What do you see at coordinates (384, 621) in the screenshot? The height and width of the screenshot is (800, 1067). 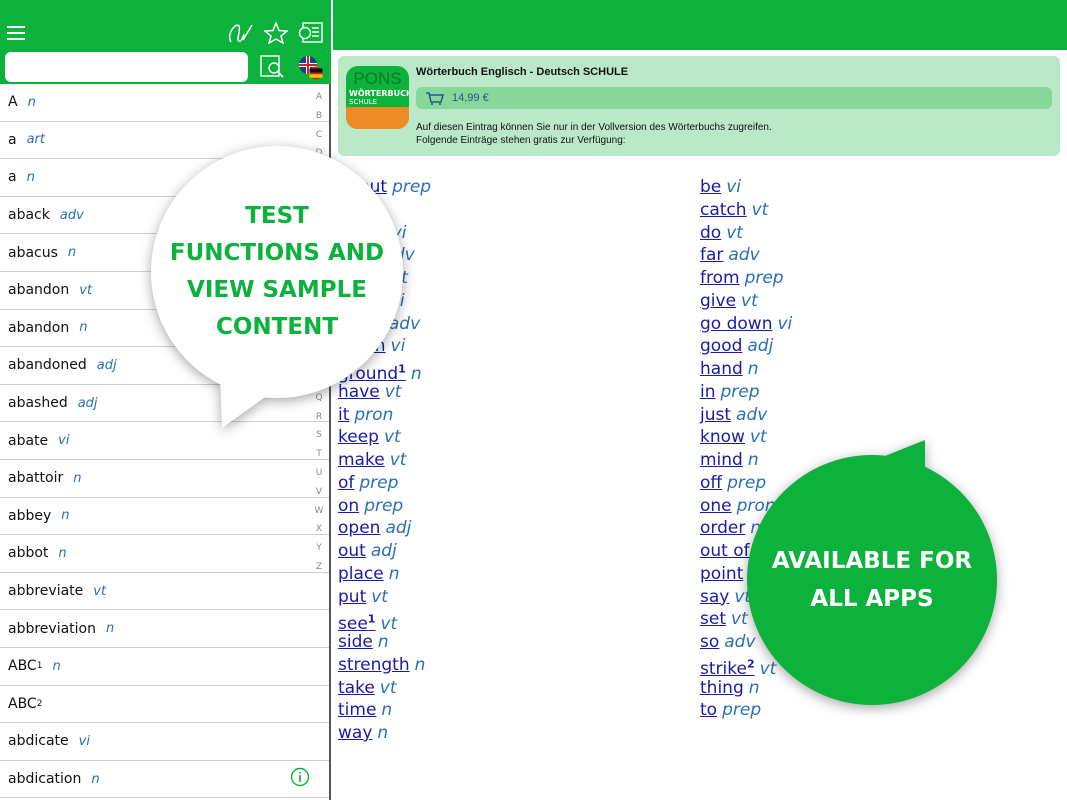 I see `free-entry: see1 vt` at bounding box center [384, 621].